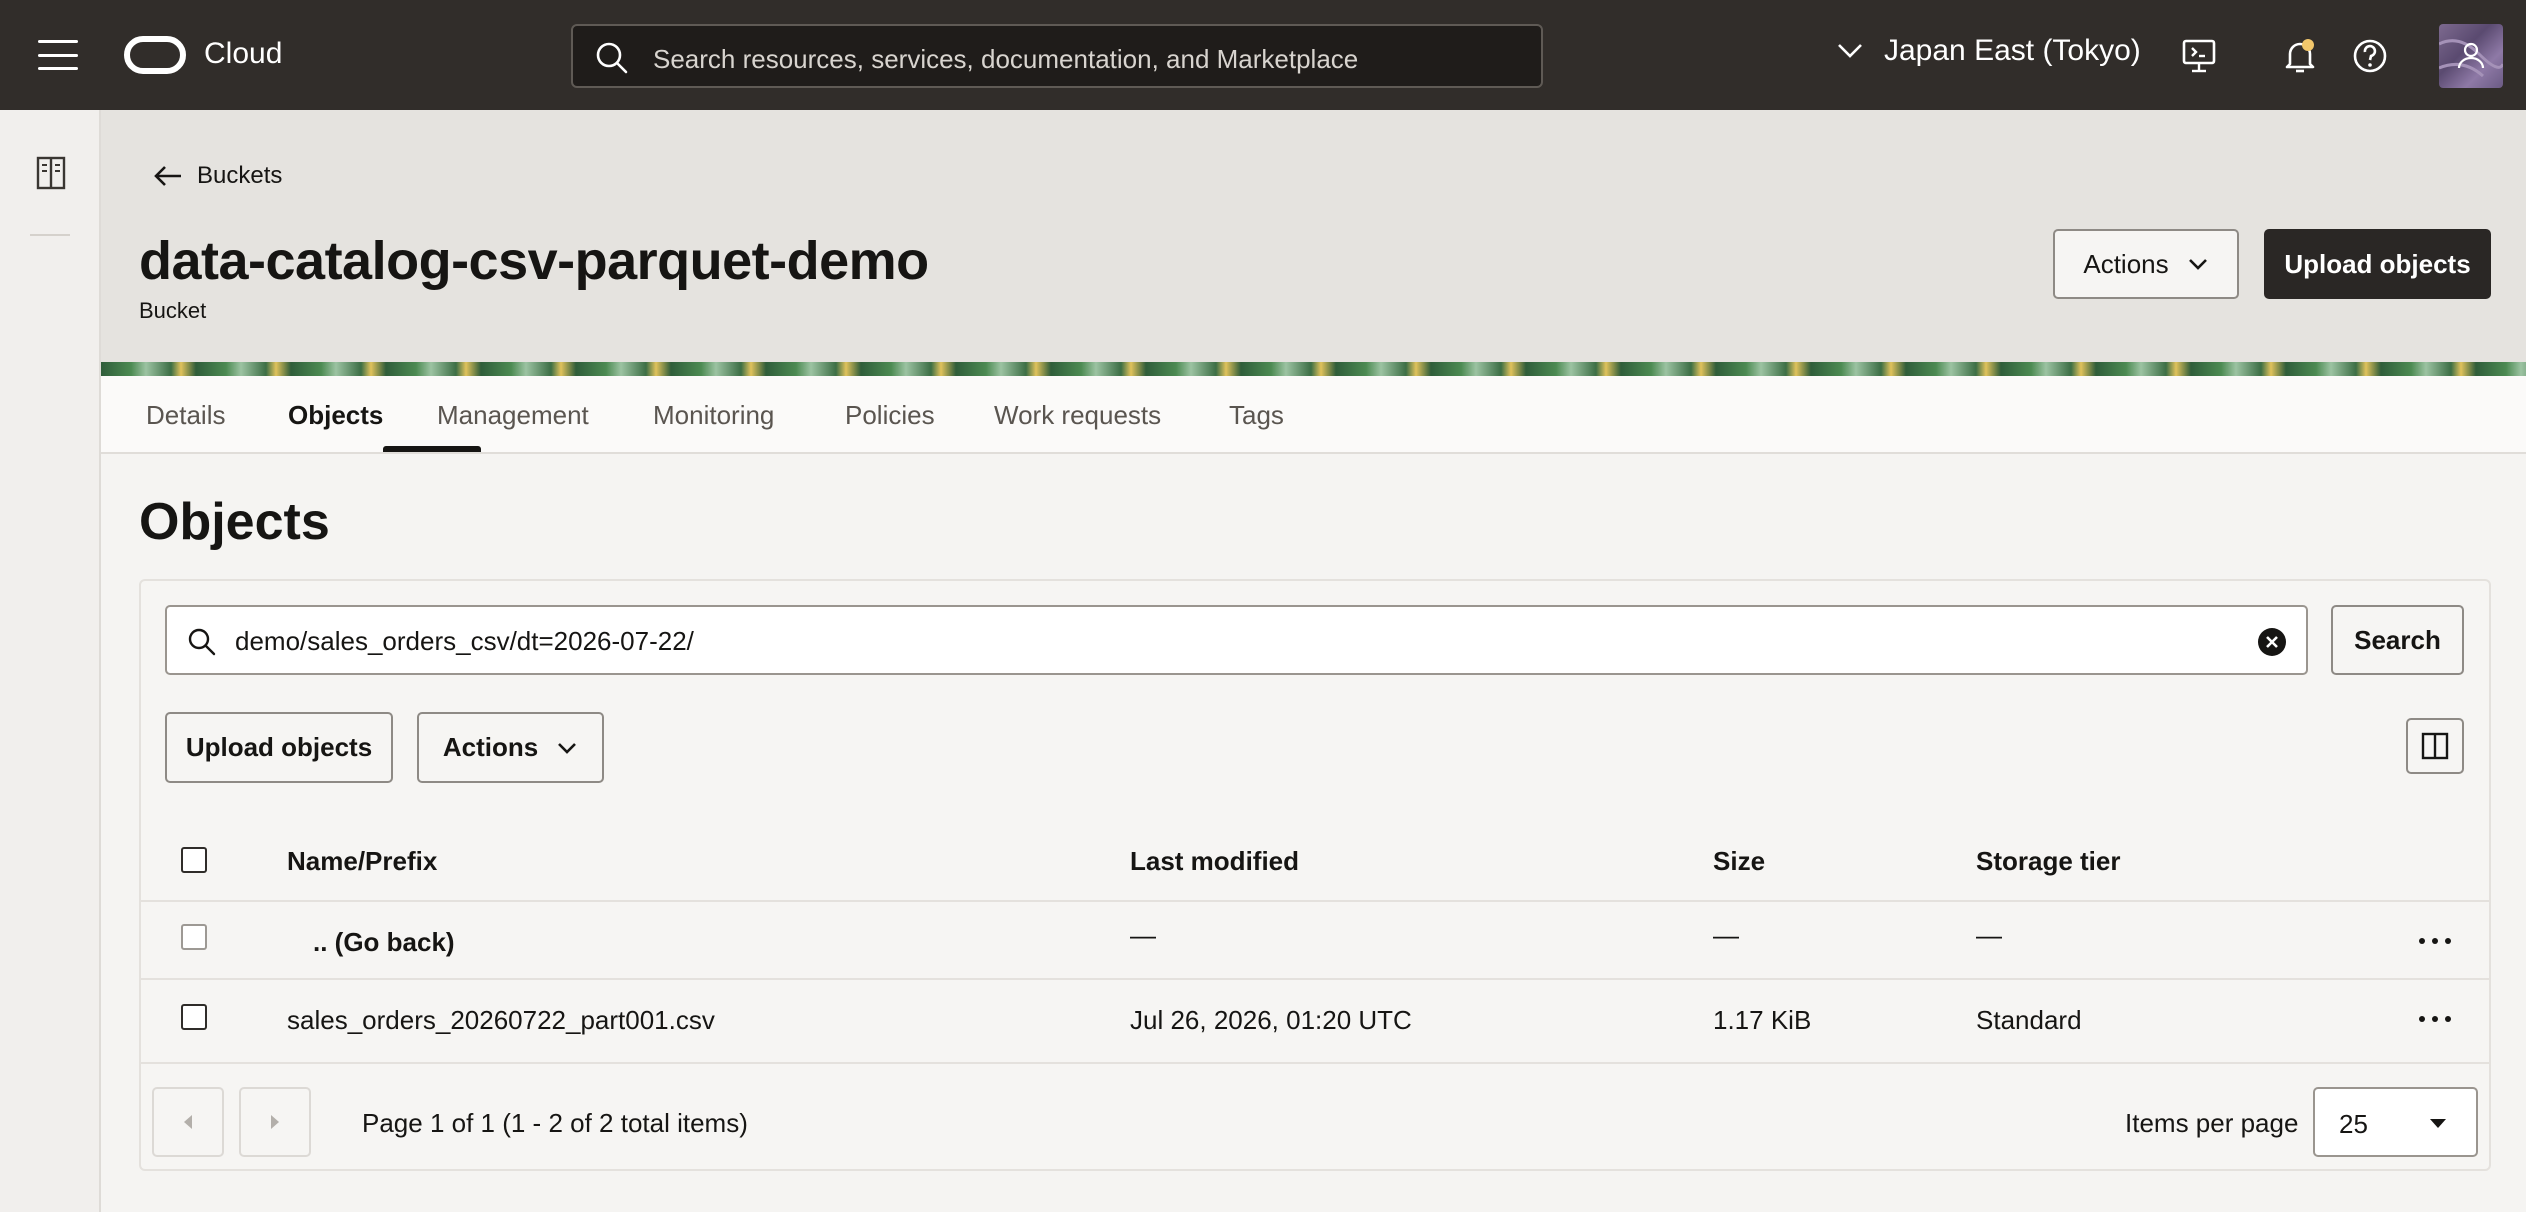 This screenshot has height=1212, width=2526. I want to click on header-actions-button: Actions, so click(2146, 264).